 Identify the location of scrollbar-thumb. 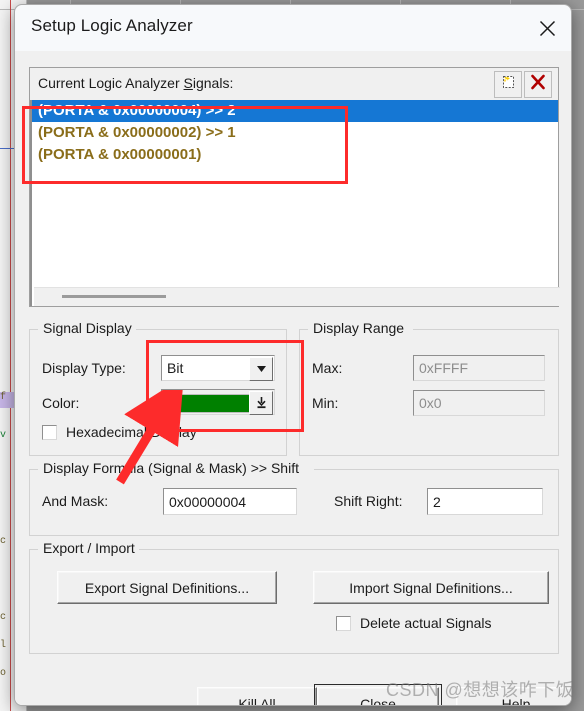
(114, 296).